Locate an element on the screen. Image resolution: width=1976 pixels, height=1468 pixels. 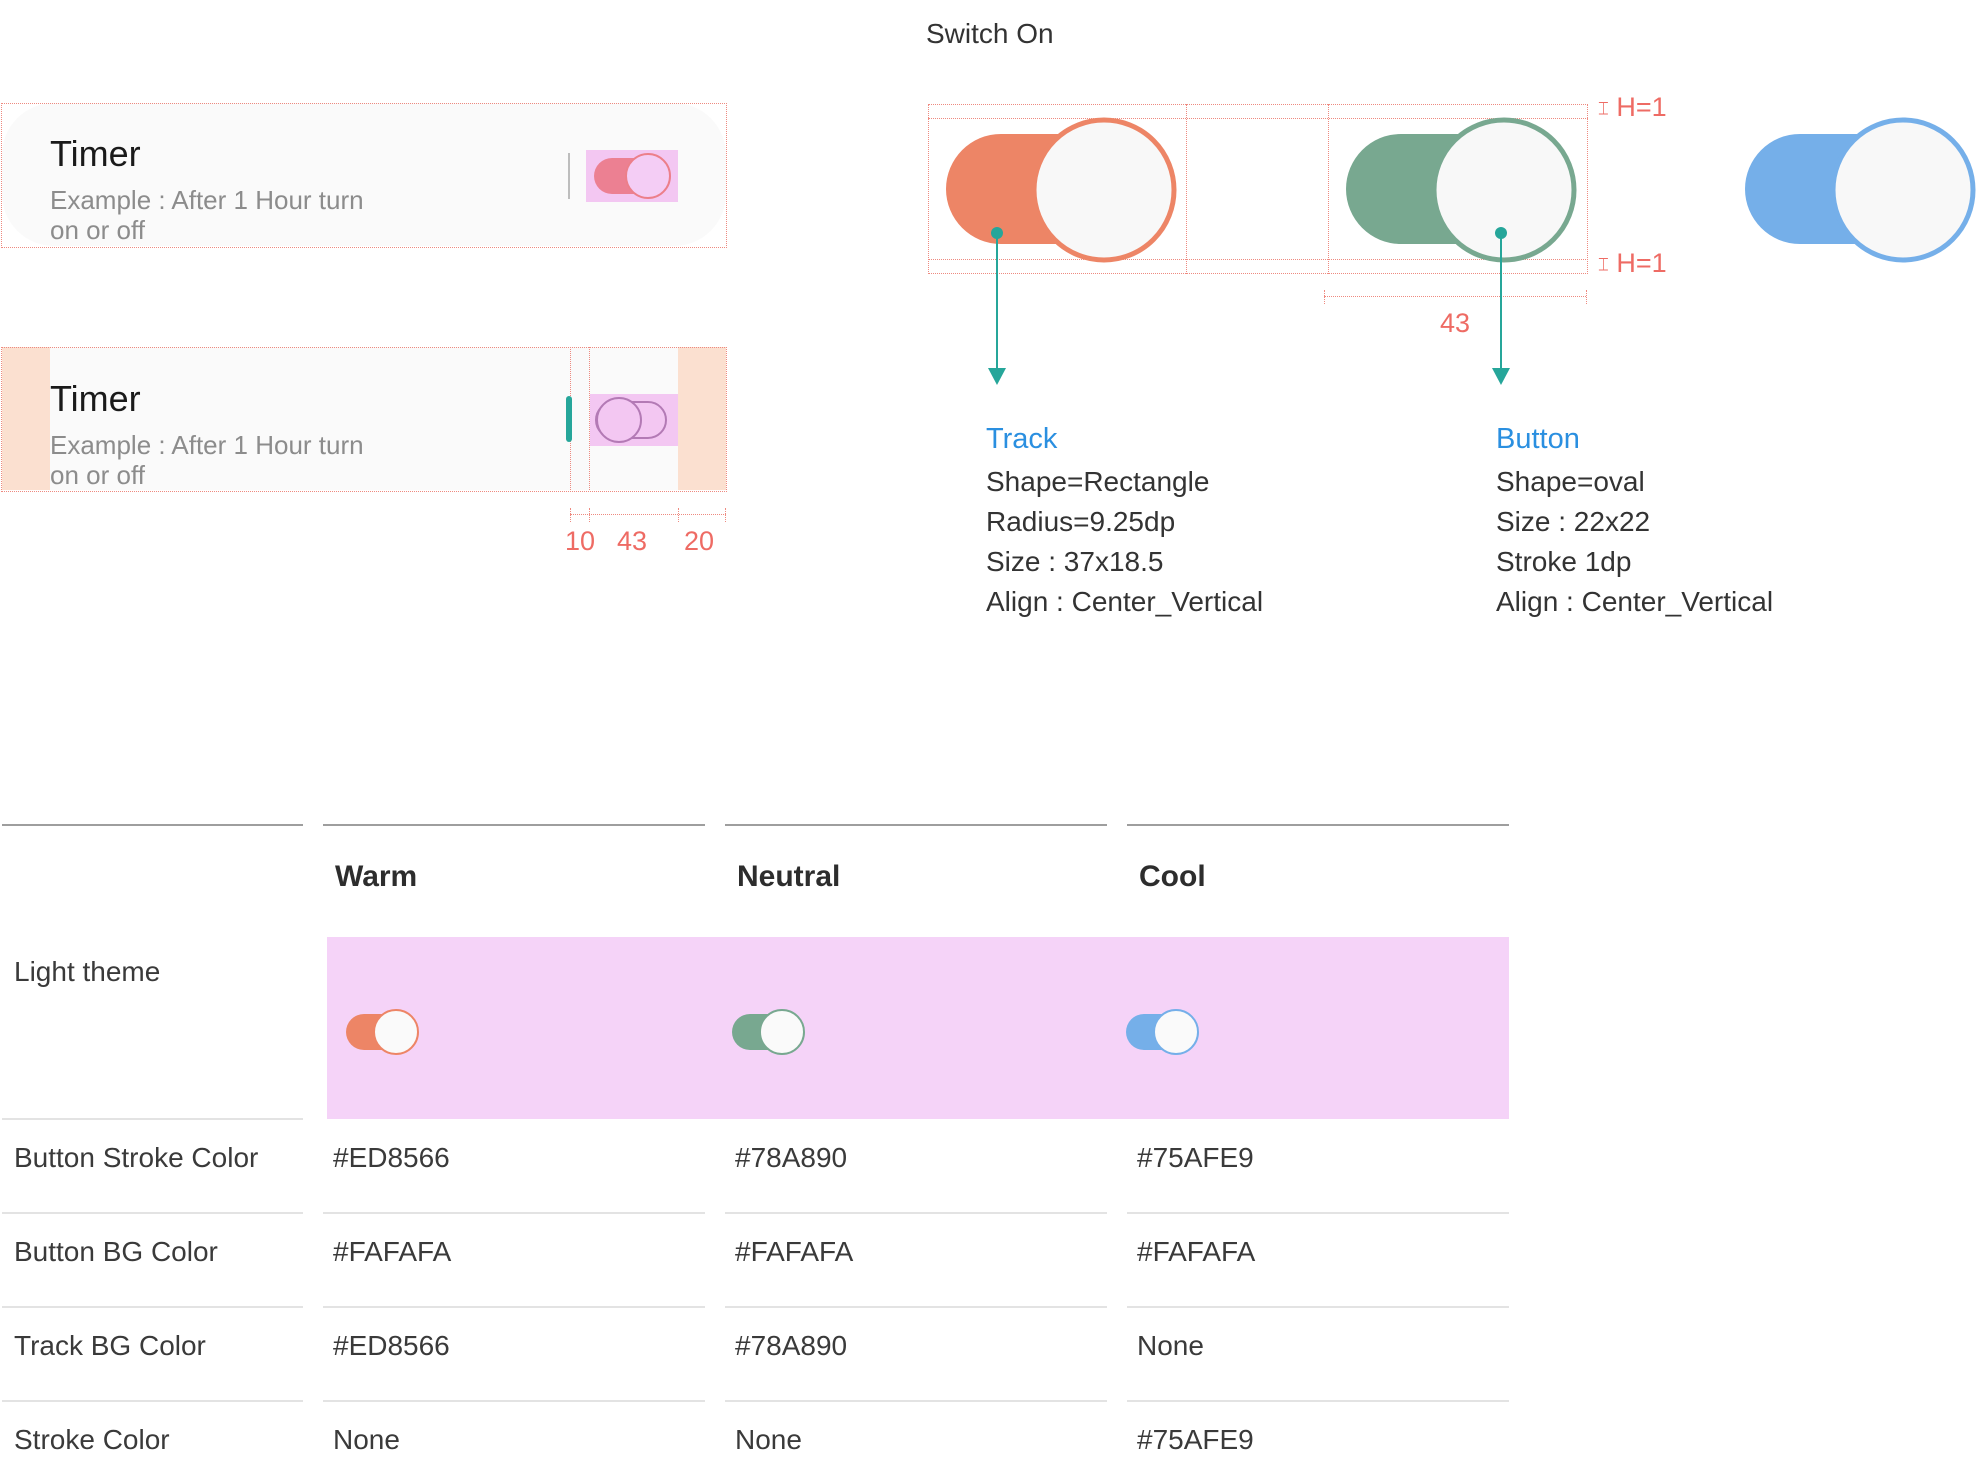
track-shape: Shape=Rectangle is located at coordinates (1098, 481).